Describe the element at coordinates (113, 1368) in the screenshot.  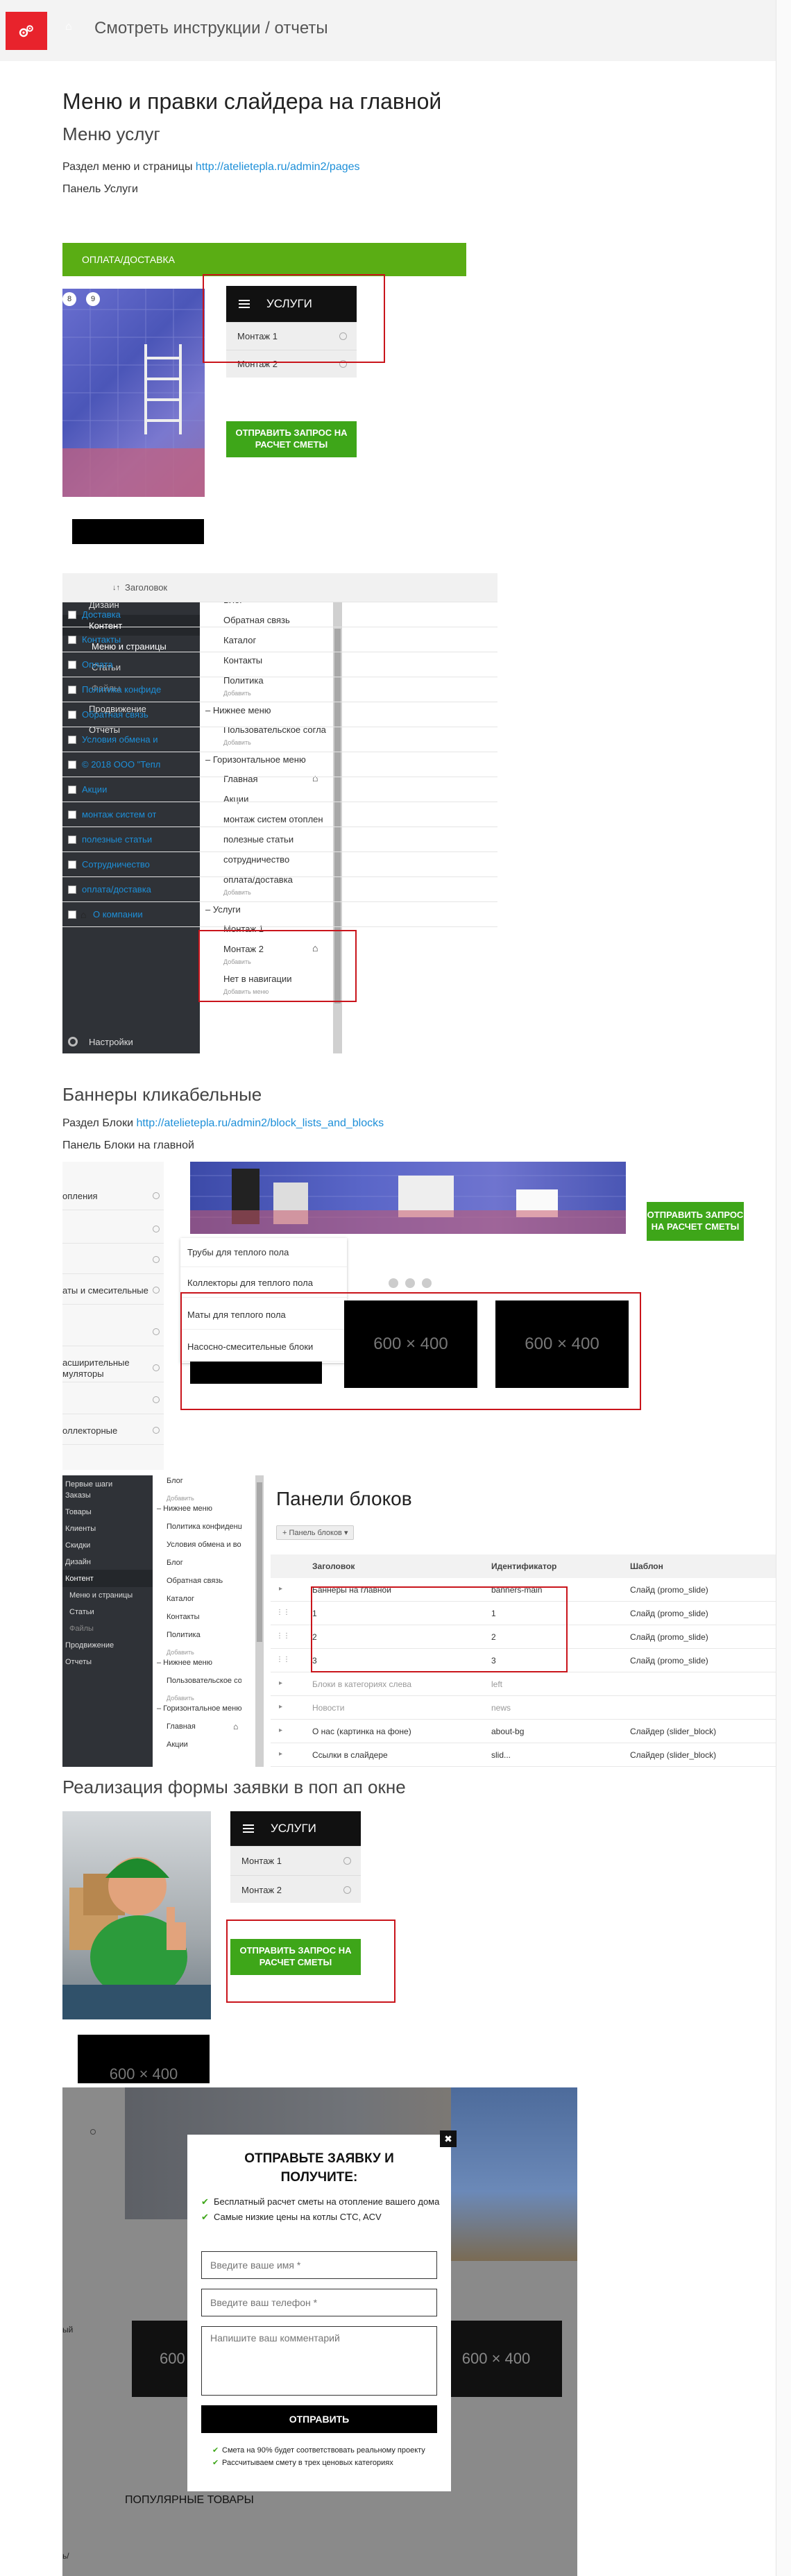
I see `catalog-menu-item: асширительные муляторы` at that location.